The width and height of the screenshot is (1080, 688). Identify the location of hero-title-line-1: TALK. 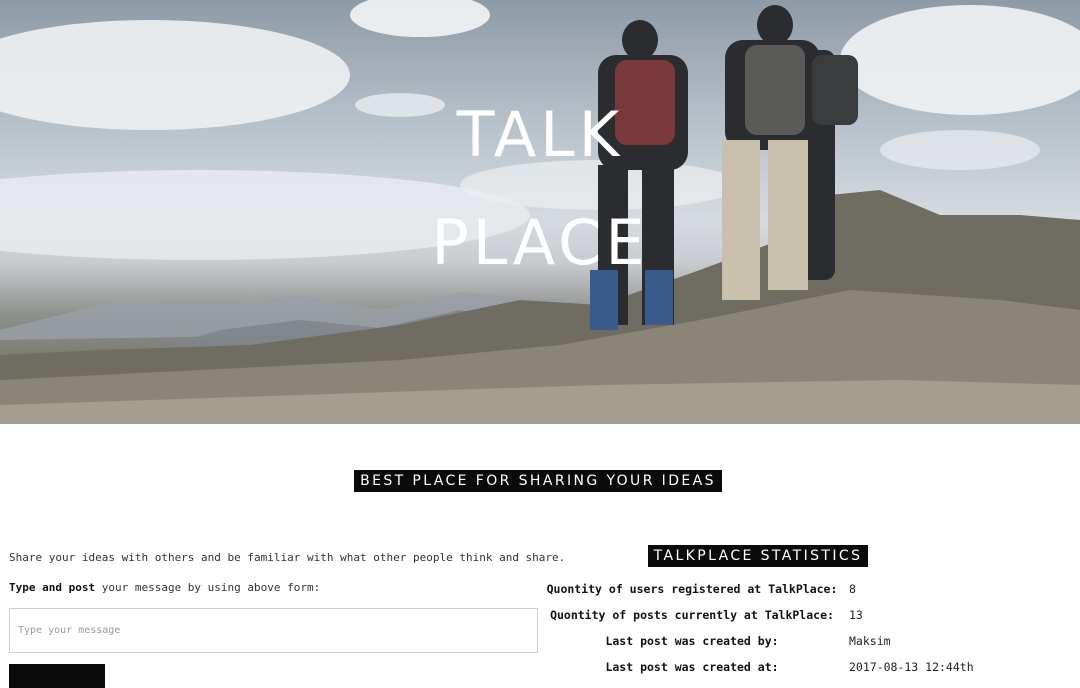
(540, 134).